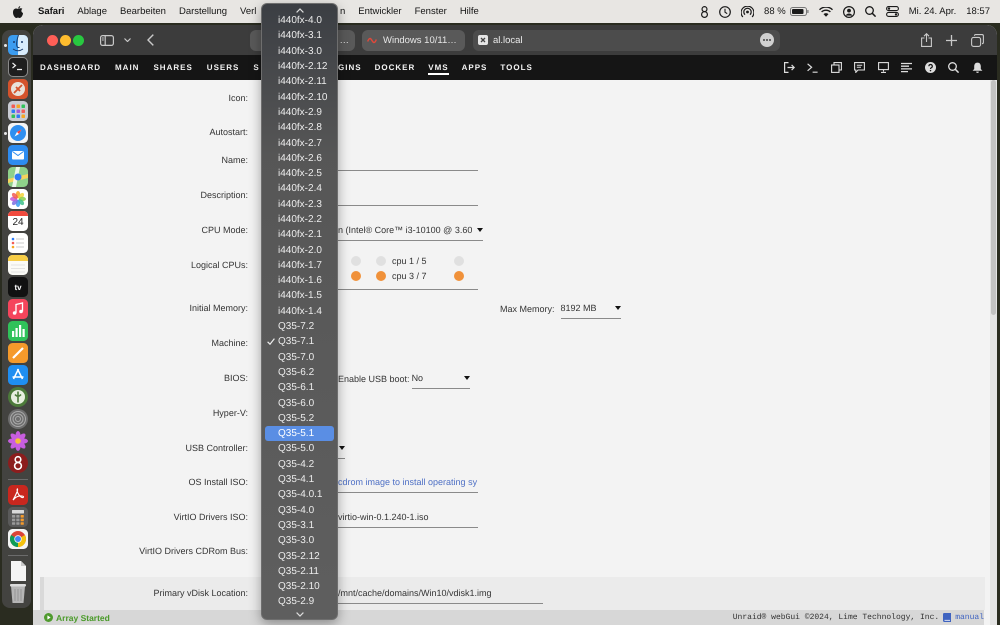  Describe the element at coordinates (18, 265) in the screenshot. I see `notepad-icon` at that location.